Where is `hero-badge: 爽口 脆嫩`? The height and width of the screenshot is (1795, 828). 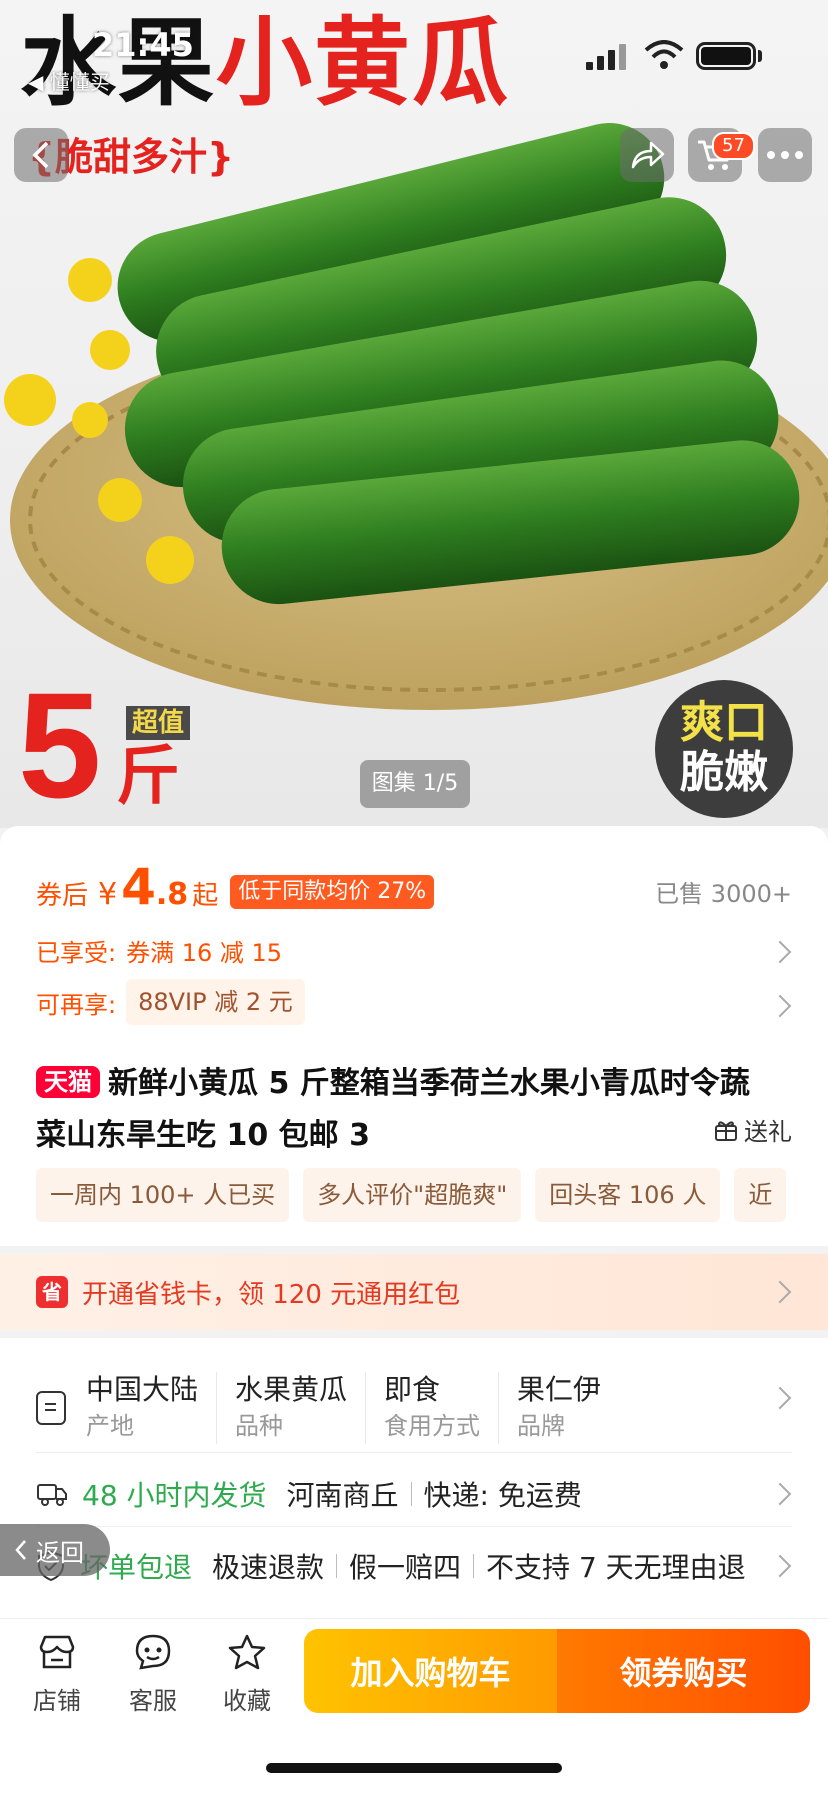
hero-badge: 爽口 脆嫩 is located at coordinates (724, 749).